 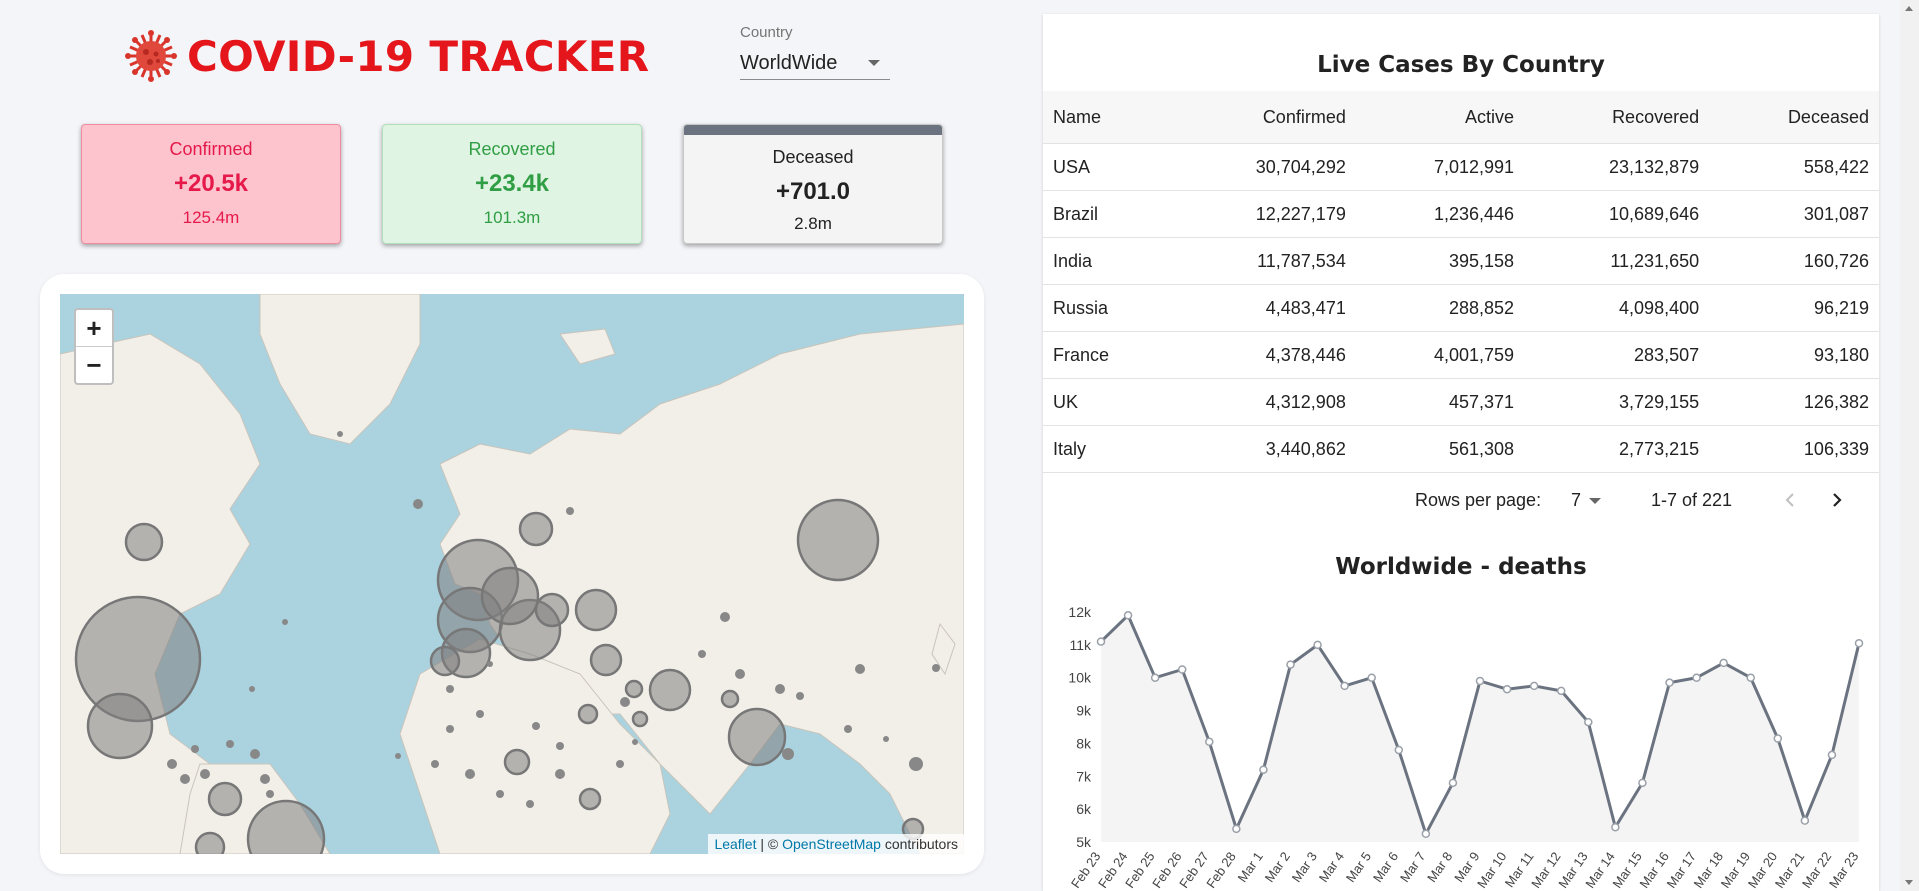 I want to click on x-tick-label: Mar 5, so click(x=1358, y=867).